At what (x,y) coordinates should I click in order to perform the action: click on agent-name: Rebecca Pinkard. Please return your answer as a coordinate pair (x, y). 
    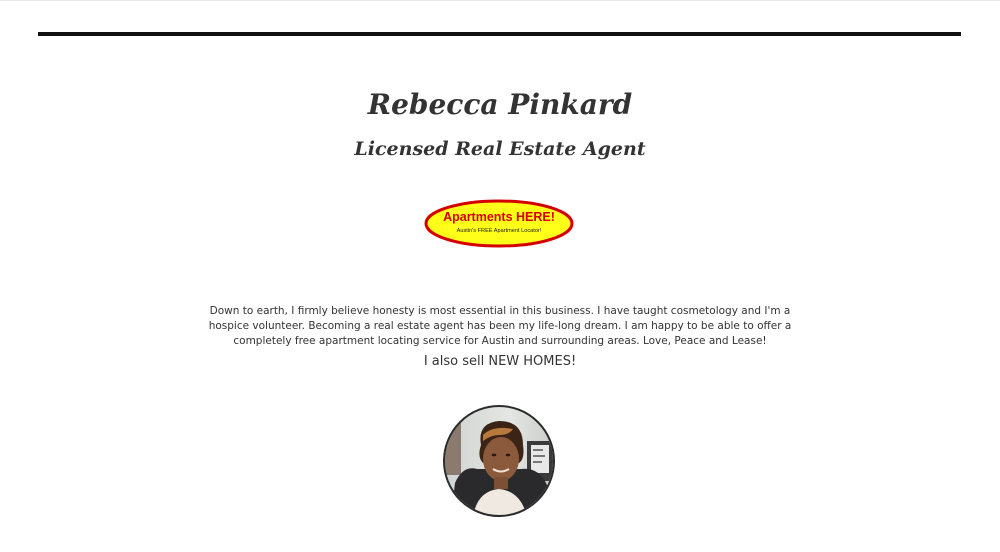
    Looking at the image, I should click on (500, 104).